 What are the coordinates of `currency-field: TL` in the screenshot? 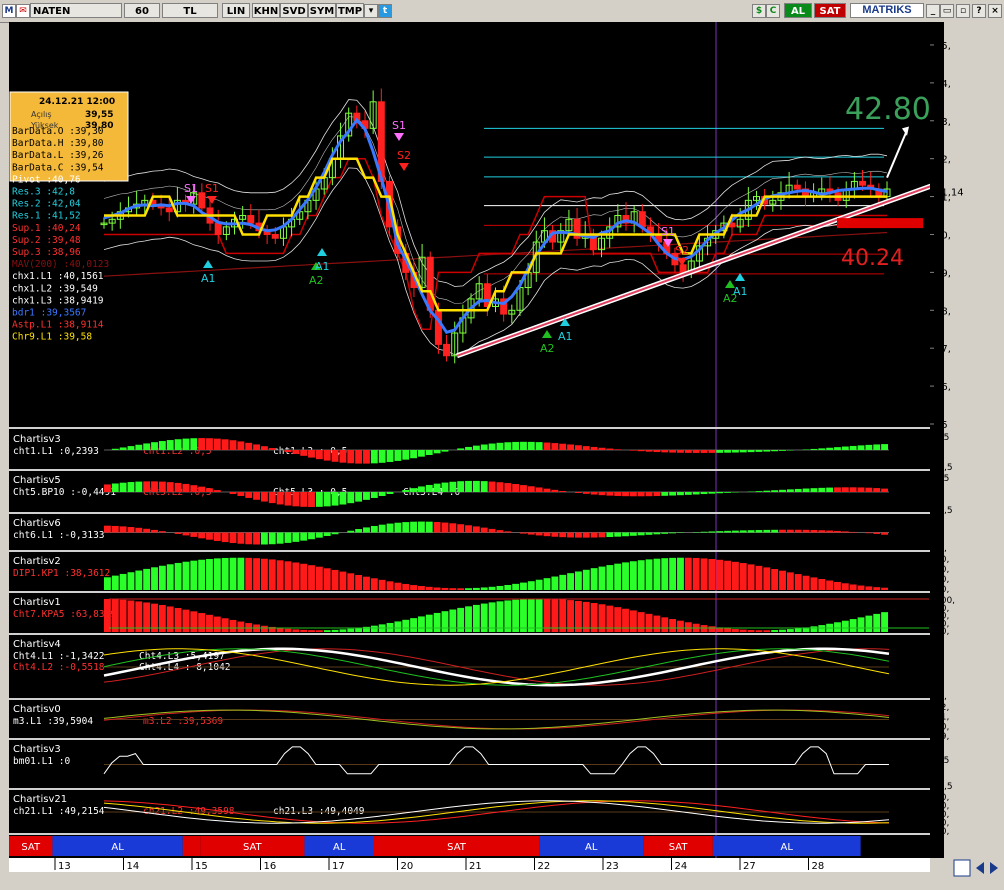 It's located at (190, 10).